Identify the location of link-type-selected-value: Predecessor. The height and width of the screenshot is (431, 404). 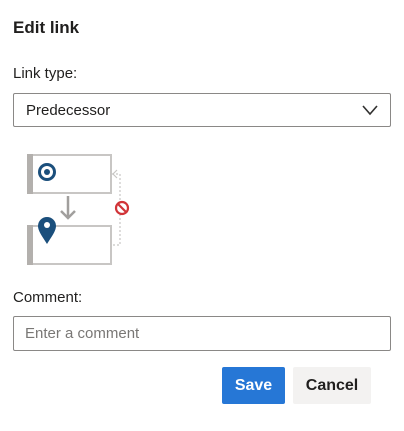
(68, 110).